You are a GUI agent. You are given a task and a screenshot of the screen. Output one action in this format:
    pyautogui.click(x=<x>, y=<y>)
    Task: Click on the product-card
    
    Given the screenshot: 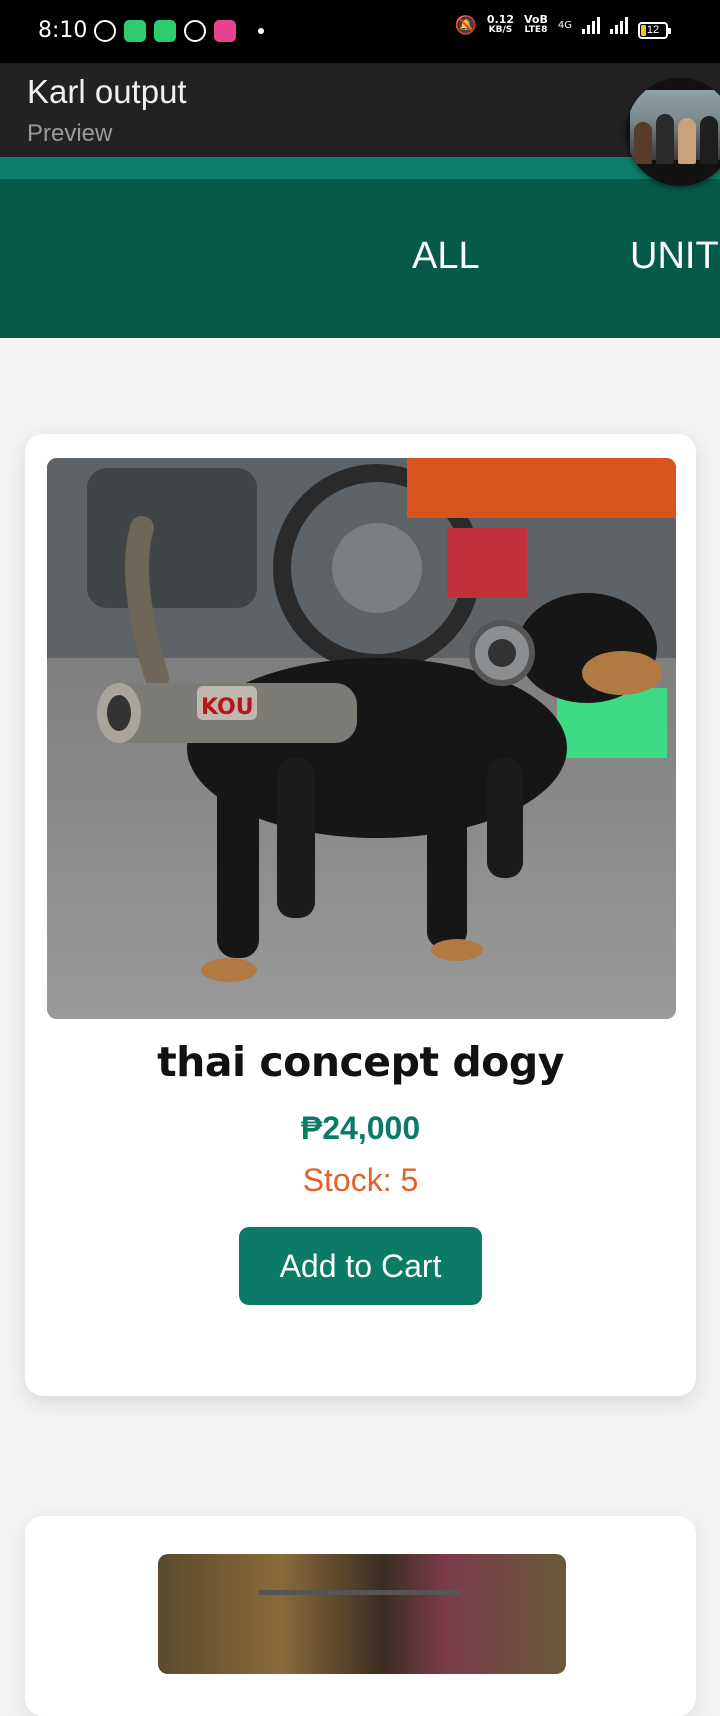 What is the action you would take?
    pyautogui.click(x=360, y=1616)
    